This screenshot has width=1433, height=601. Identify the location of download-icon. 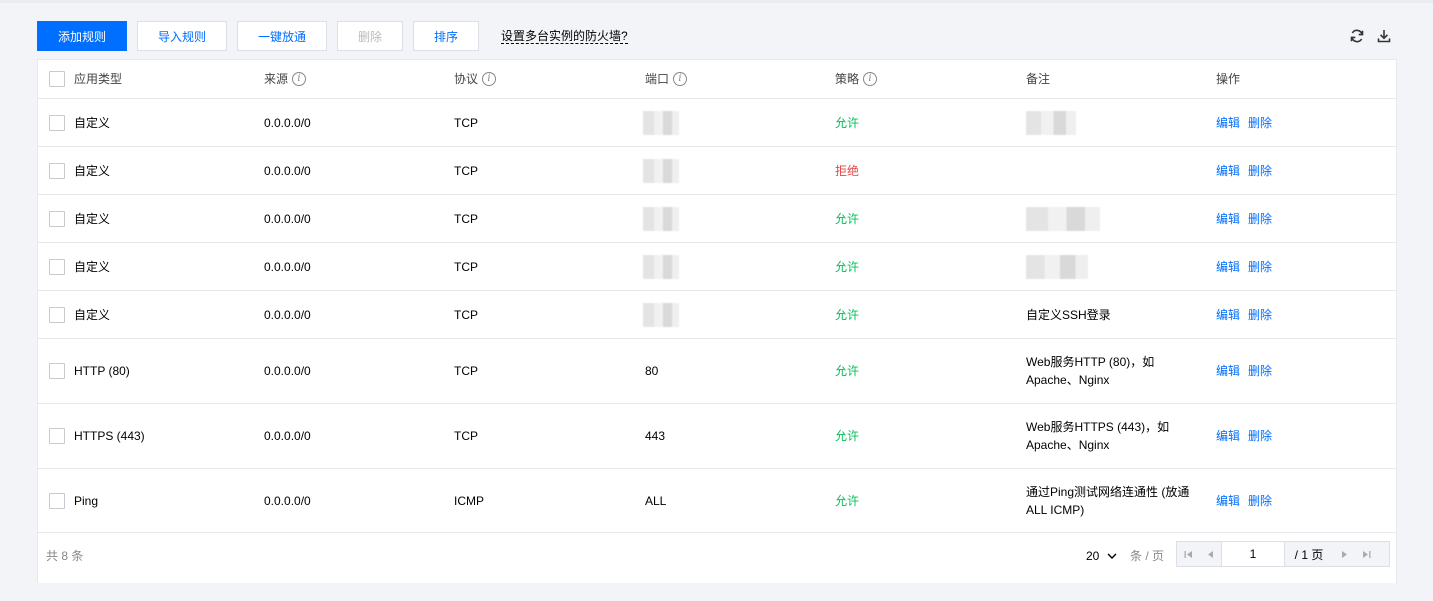
(1384, 36).